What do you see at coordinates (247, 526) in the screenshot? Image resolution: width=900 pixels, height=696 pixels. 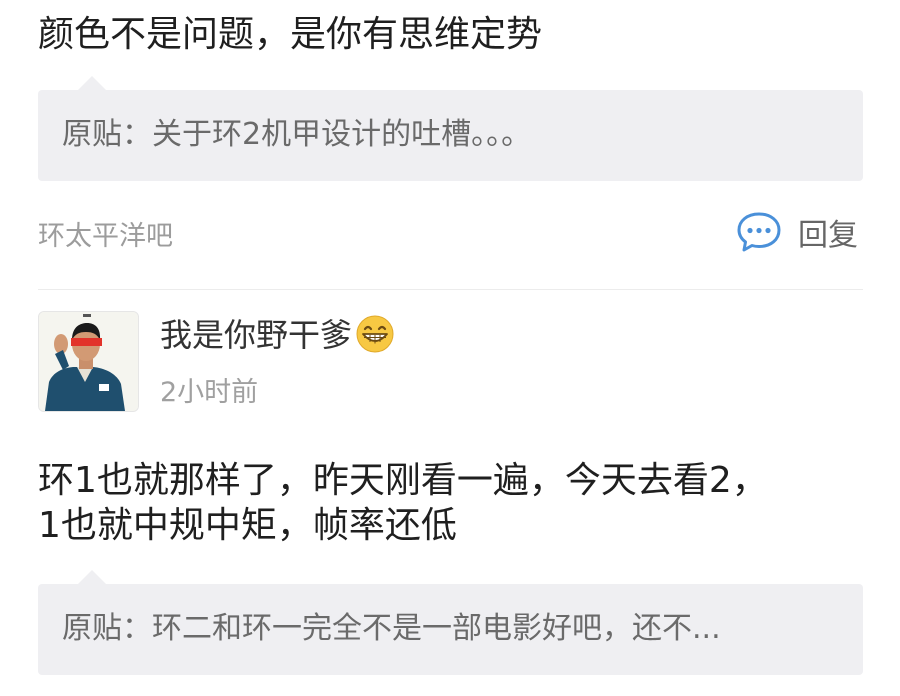 I see `post-content-line-2: 1也就中规中矩，帧率还低` at bounding box center [247, 526].